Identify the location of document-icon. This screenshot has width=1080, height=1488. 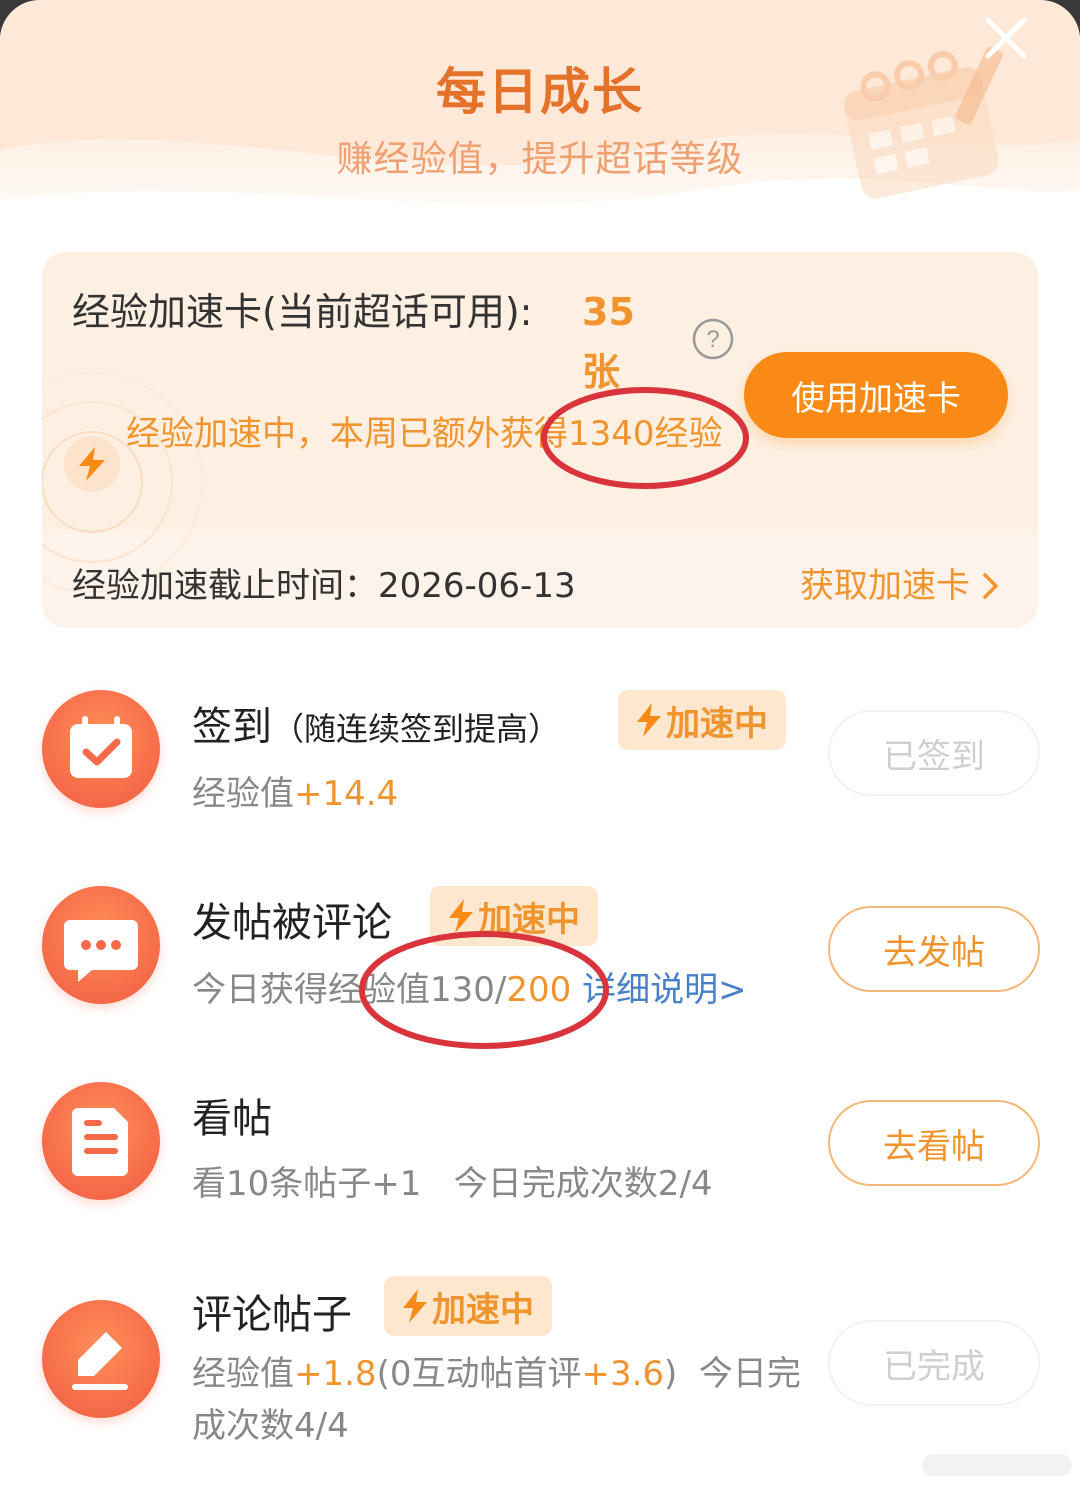
(100, 1142).